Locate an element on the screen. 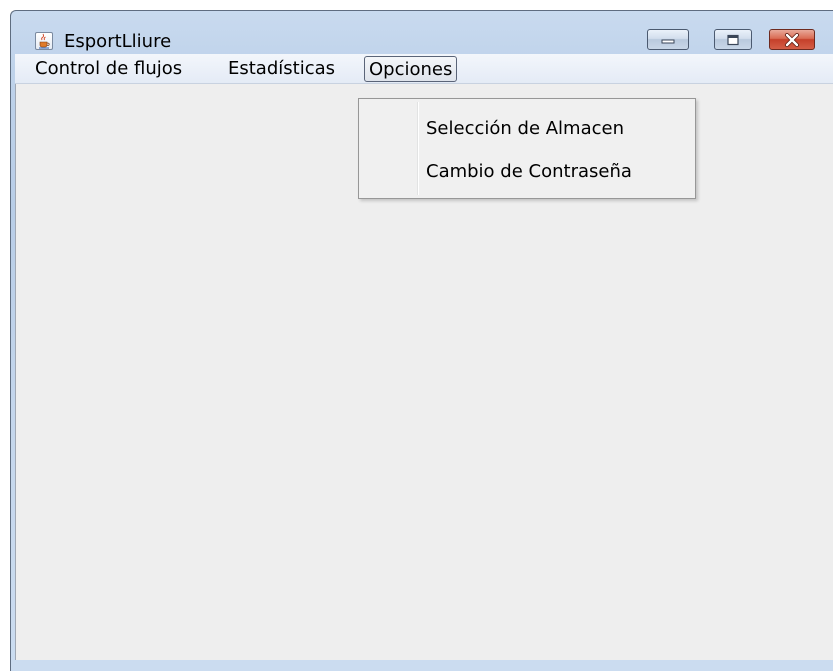 Image resolution: width=833 pixels, height=671 pixels. menu-estadisticas: Estadísticas is located at coordinates (281, 69).